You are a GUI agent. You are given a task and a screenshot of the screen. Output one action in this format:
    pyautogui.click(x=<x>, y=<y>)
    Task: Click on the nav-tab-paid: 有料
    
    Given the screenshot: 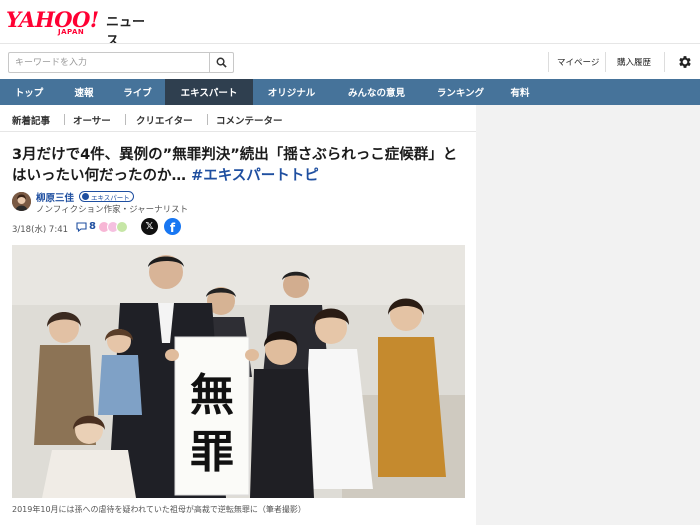 What is the action you would take?
    pyautogui.click(x=520, y=92)
    